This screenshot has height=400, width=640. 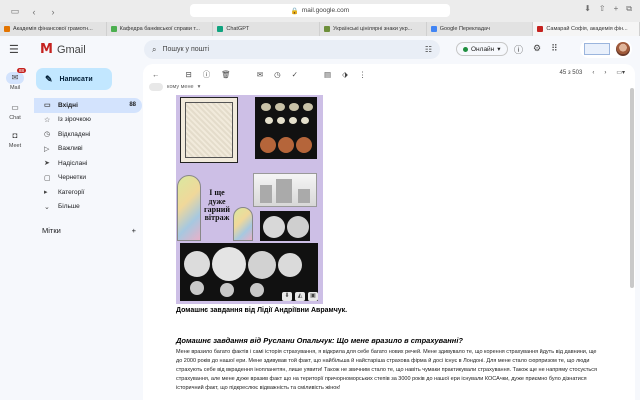 What do you see at coordinates (499, 49) in the screenshot?
I see `chevron-down-icon: ▾` at bounding box center [499, 49].